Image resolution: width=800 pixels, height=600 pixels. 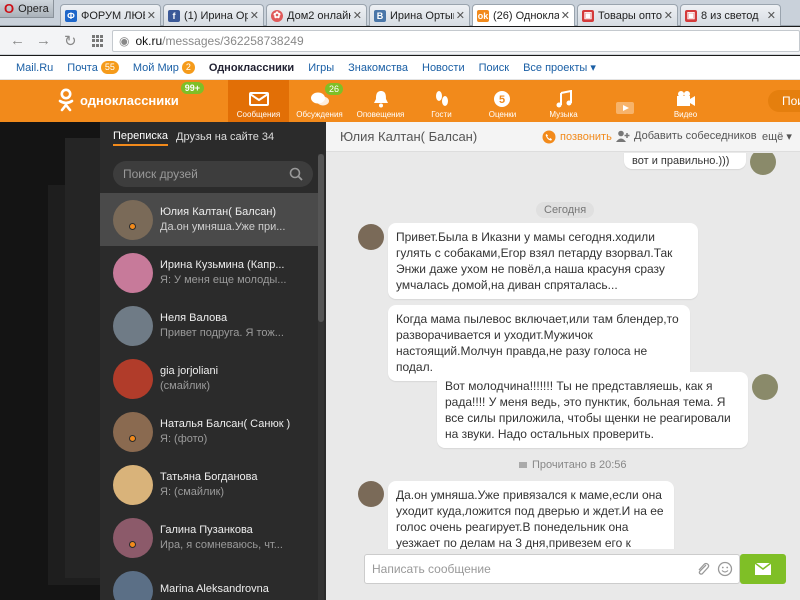 What do you see at coordinates (577, 137) in the screenshot?
I see `call-button: позвонить` at bounding box center [577, 137].